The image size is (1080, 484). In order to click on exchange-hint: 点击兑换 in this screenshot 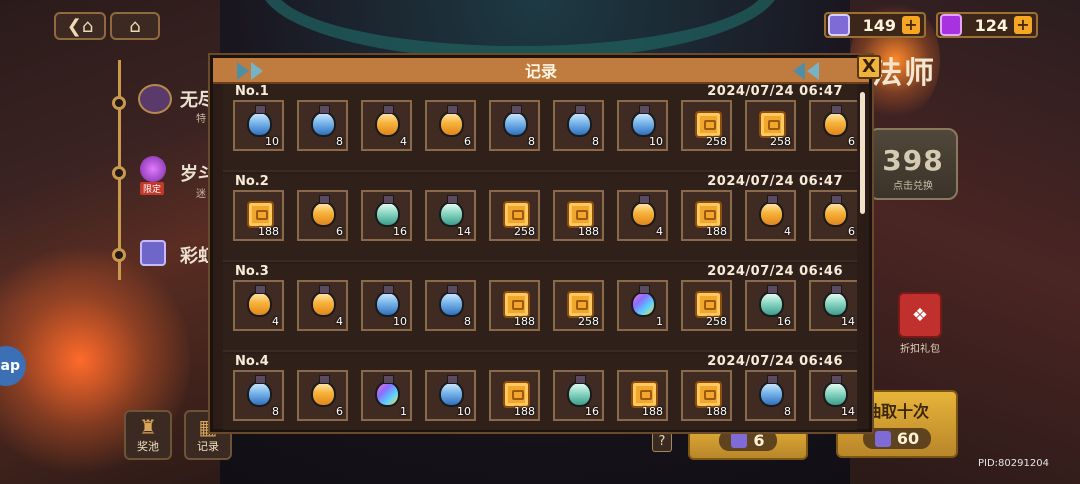, I will do `click(913, 186)`.